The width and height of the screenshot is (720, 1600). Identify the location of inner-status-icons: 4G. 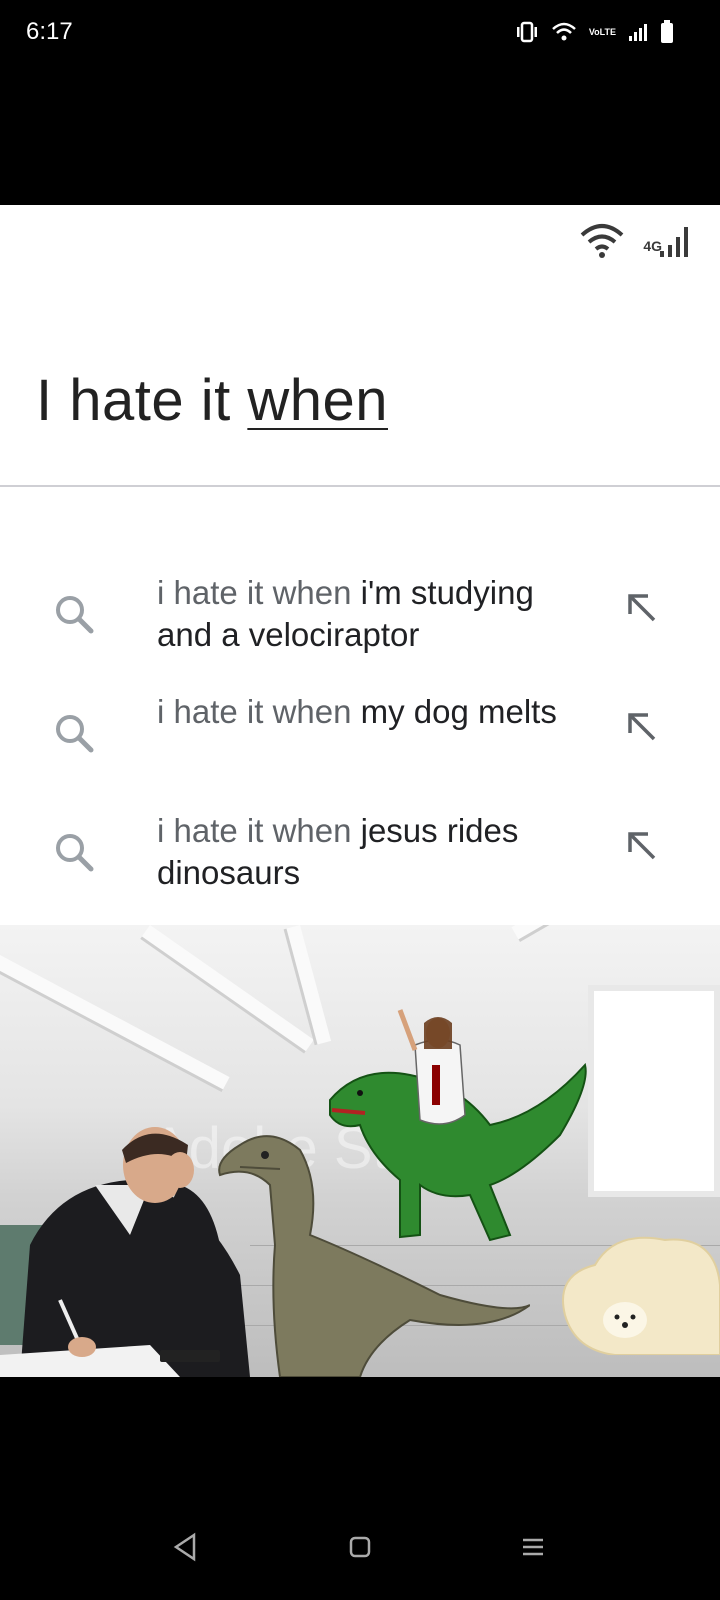
(636, 243).